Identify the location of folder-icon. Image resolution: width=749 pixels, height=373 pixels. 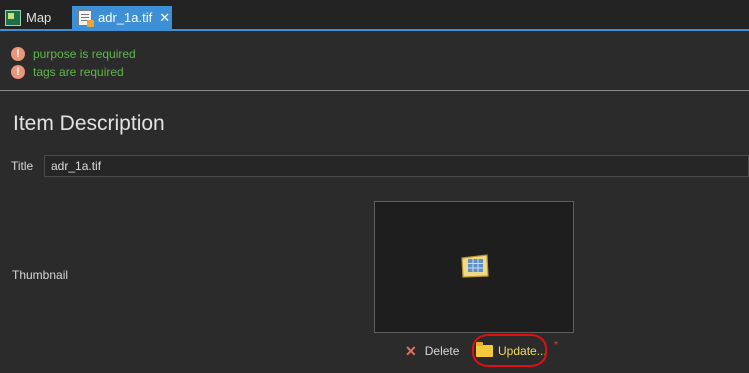
(484, 349).